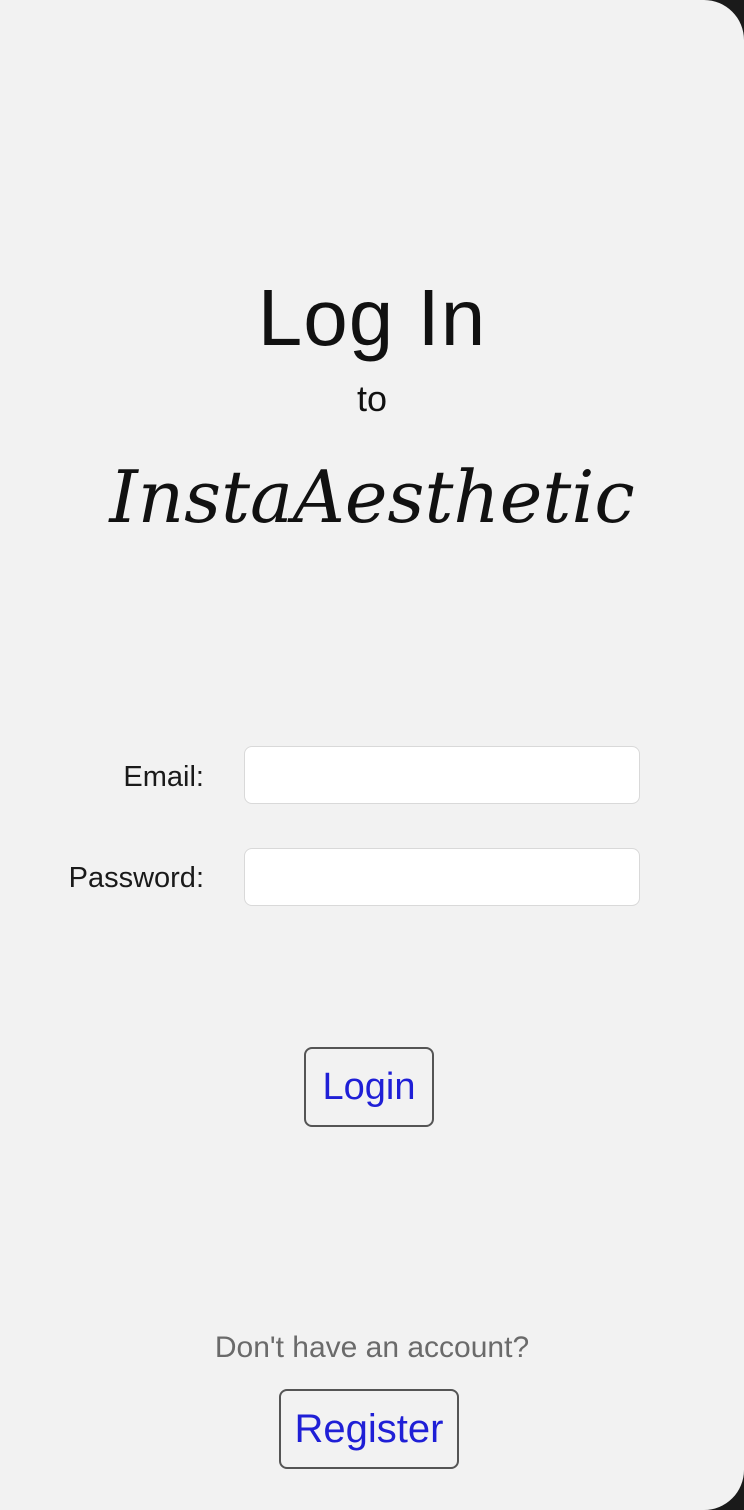 This screenshot has width=744, height=1510. What do you see at coordinates (372, 1347) in the screenshot?
I see `register-prompt: Don't have an account?` at bounding box center [372, 1347].